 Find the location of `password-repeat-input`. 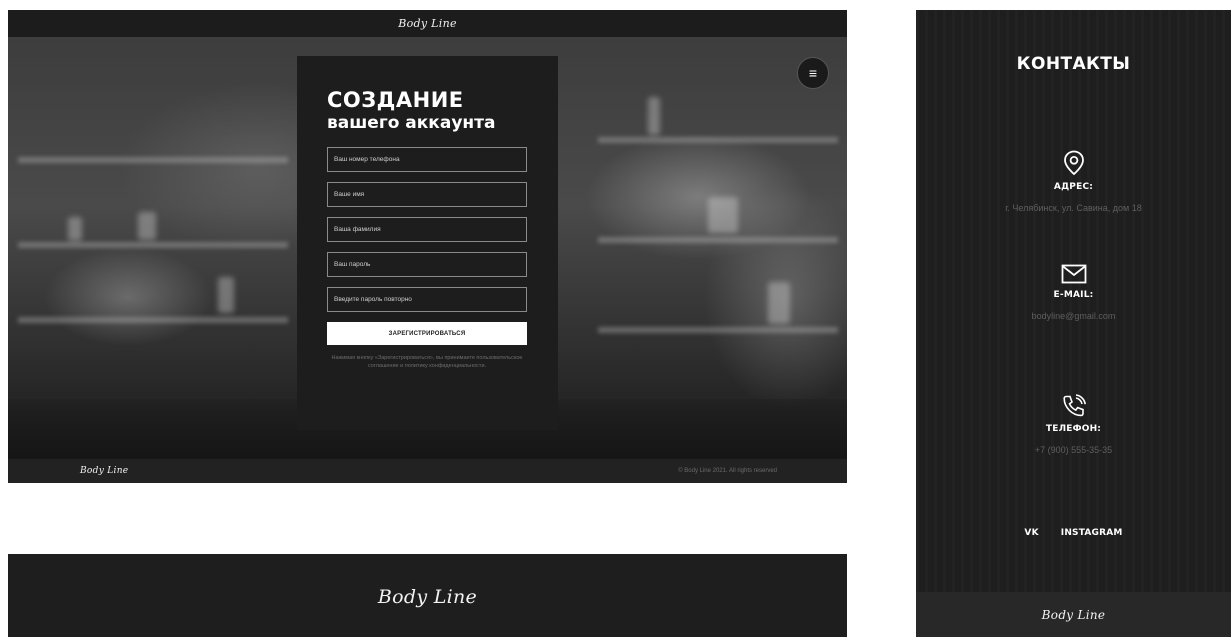

password-repeat-input is located at coordinates (427, 299).